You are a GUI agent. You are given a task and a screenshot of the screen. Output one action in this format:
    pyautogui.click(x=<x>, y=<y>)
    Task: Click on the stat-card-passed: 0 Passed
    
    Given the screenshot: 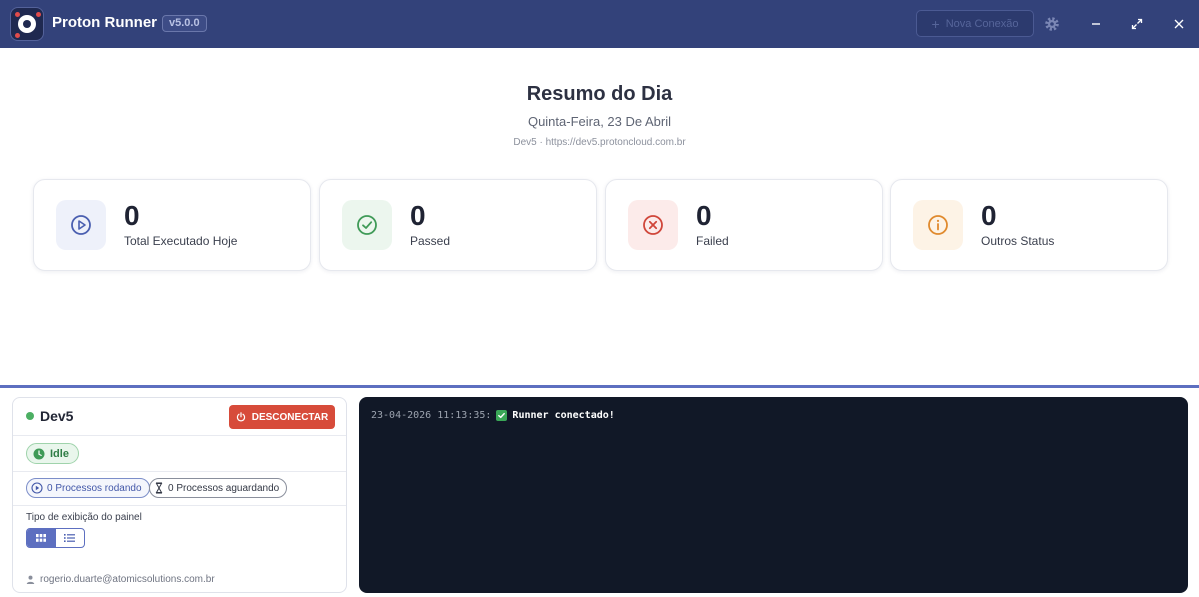 What is the action you would take?
    pyautogui.click(x=458, y=225)
    